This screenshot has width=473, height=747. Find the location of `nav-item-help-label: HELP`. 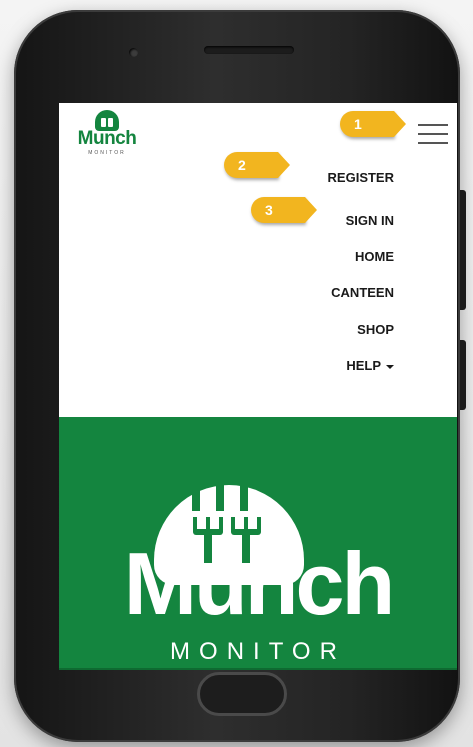

nav-item-help-label: HELP is located at coordinates (363, 365).